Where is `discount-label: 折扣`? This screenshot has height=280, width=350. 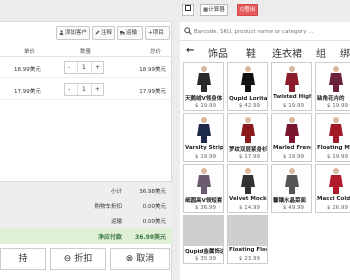
discount-label: 折扣 is located at coordinates (83, 259).